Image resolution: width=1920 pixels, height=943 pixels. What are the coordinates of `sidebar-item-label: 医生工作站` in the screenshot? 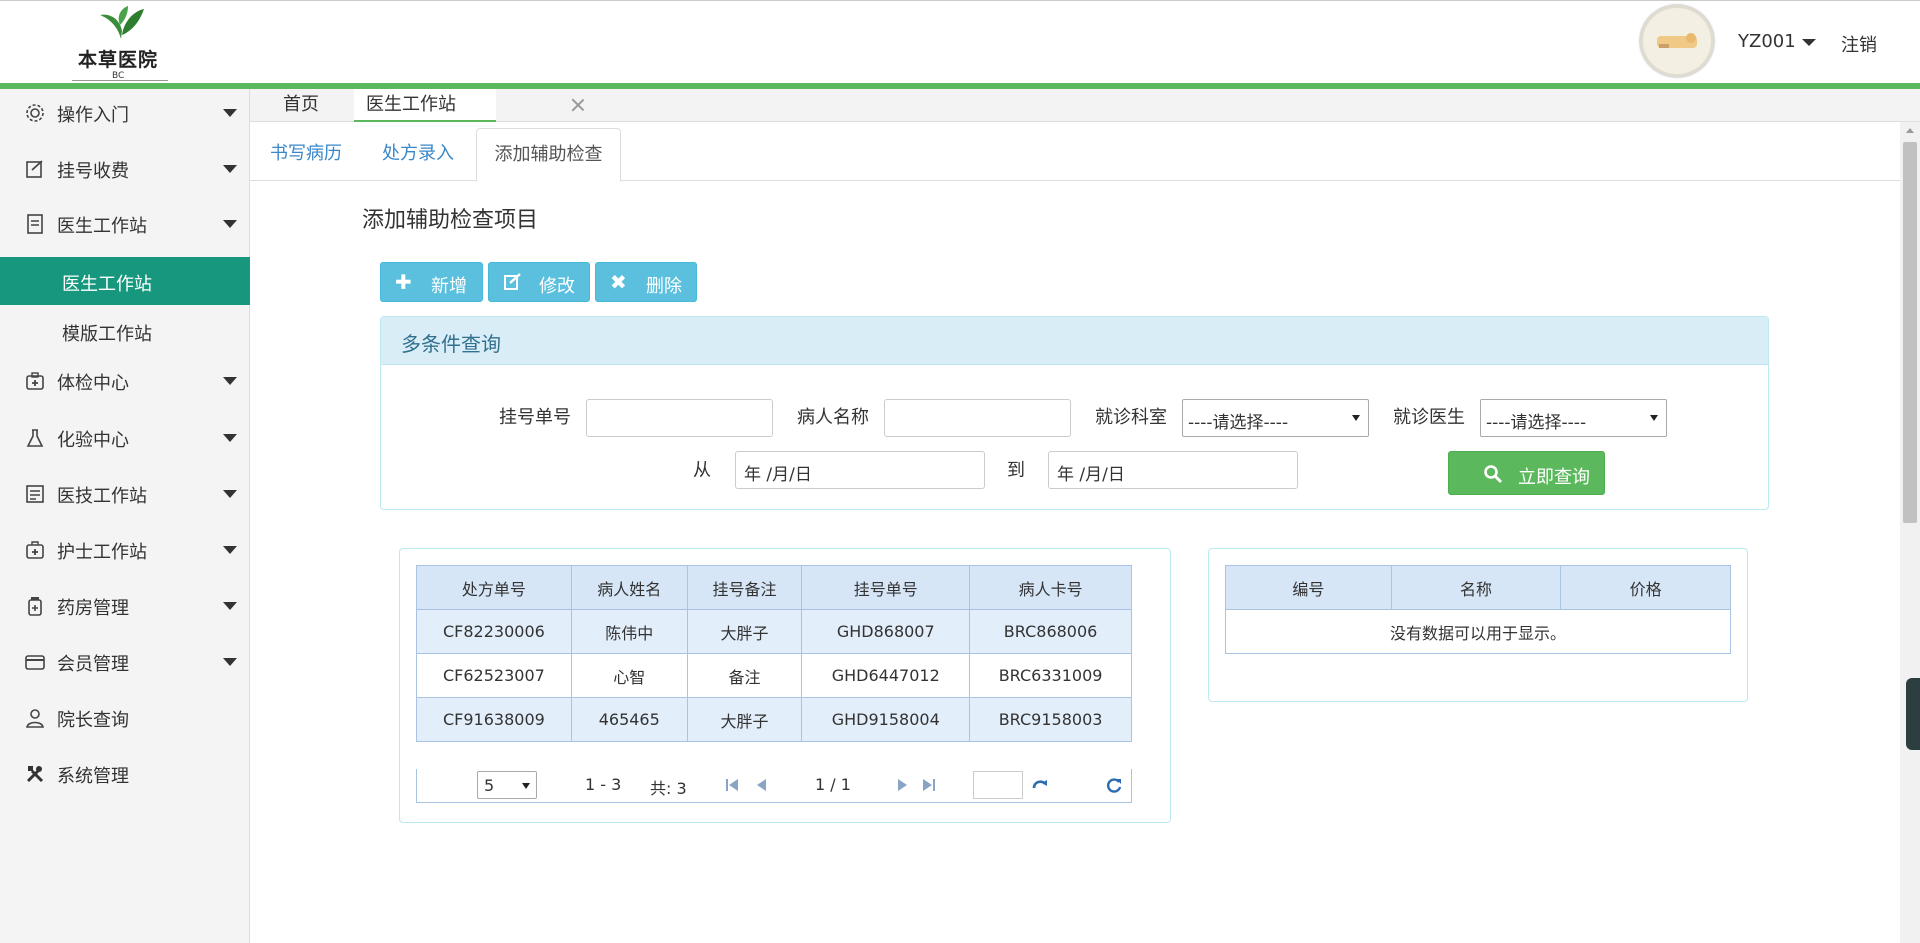 It's located at (102, 226).